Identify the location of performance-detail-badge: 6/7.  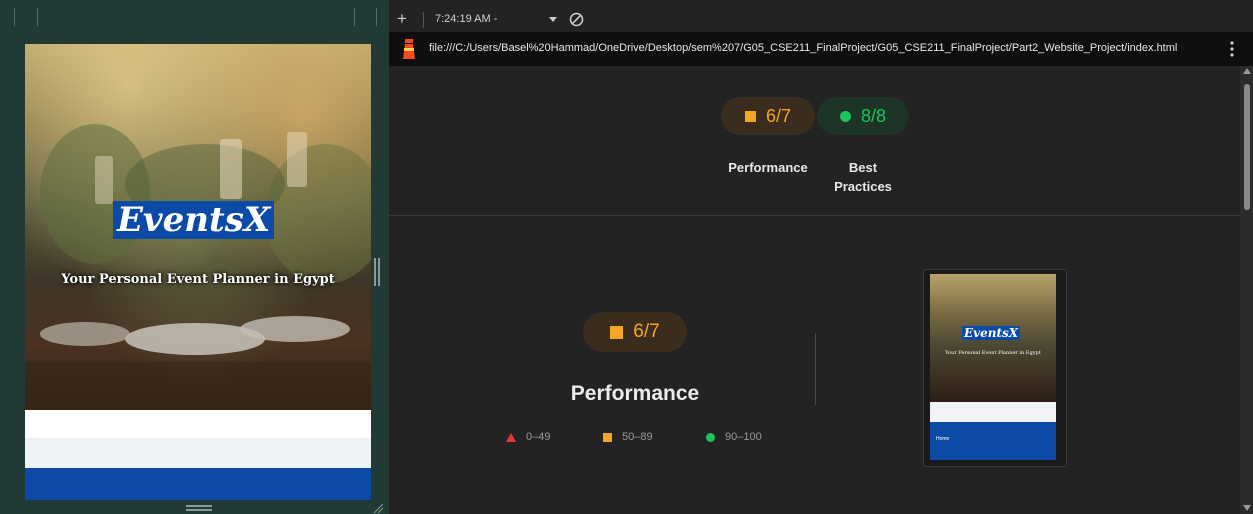
(635, 332).